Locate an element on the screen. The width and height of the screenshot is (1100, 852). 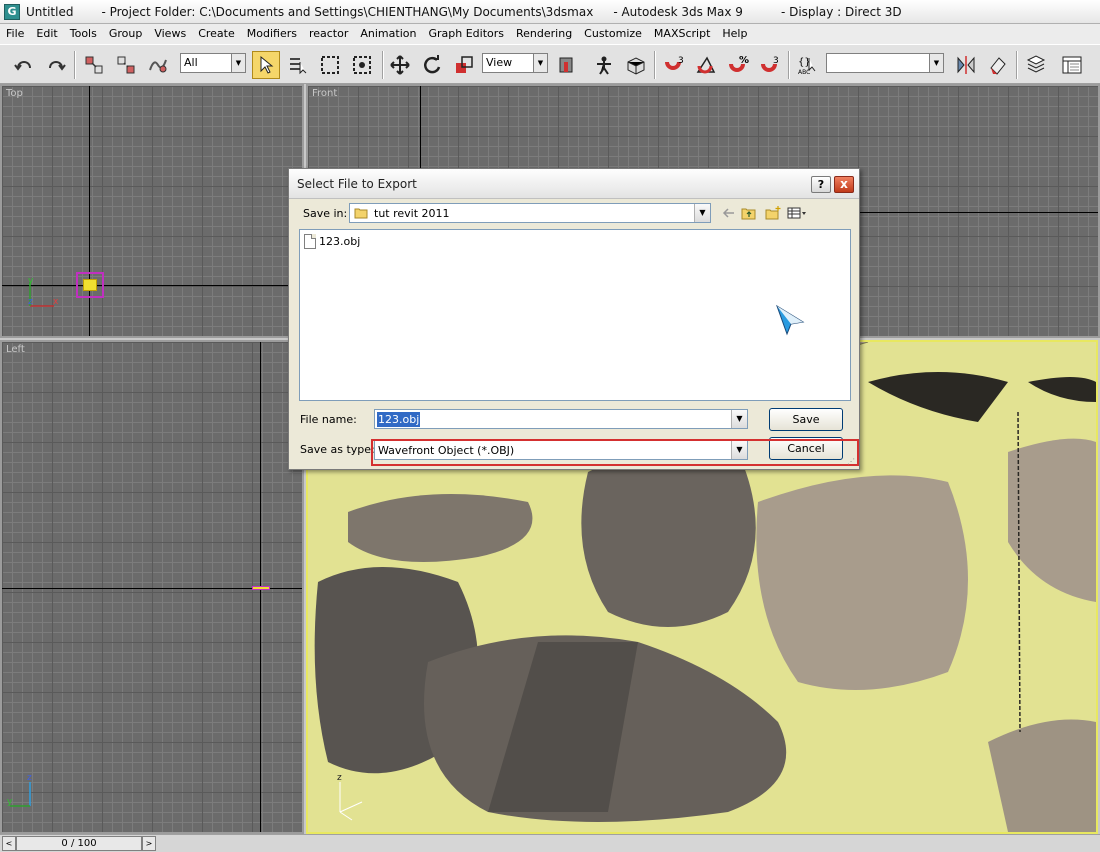
help-button: ? is located at coordinates (821, 184).